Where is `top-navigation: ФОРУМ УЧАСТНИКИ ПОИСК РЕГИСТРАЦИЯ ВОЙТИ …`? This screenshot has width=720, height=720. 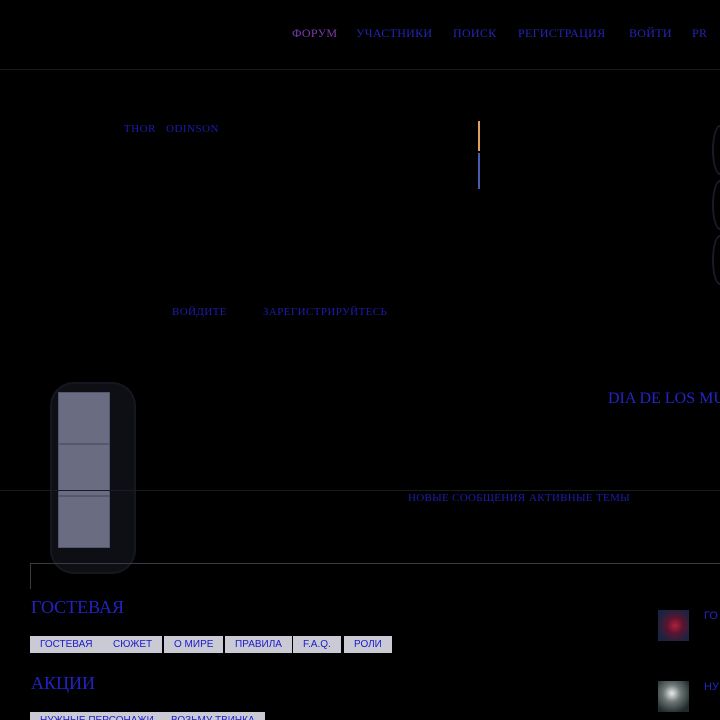 top-navigation: ФОРУМ УЧАСТНИКИ ПОИСК РЕГИСТРАЦИЯ ВОЙТИ … is located at coordinates (360, 35).